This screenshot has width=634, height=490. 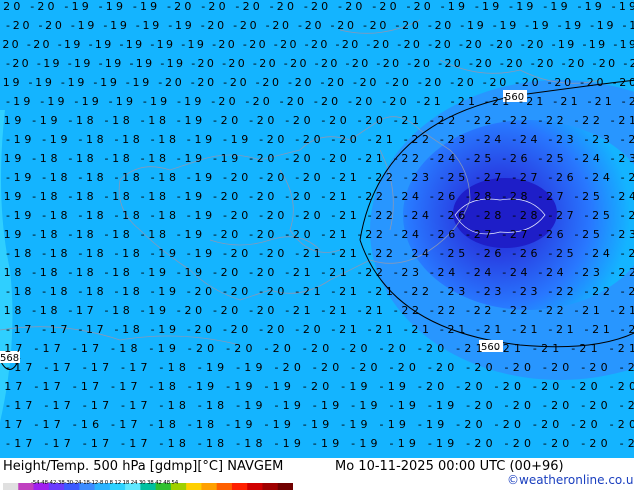 I want to click on valid-time: Mo 10-11-2025 00:00 UTC (00+96), so click(x=449, y=466).